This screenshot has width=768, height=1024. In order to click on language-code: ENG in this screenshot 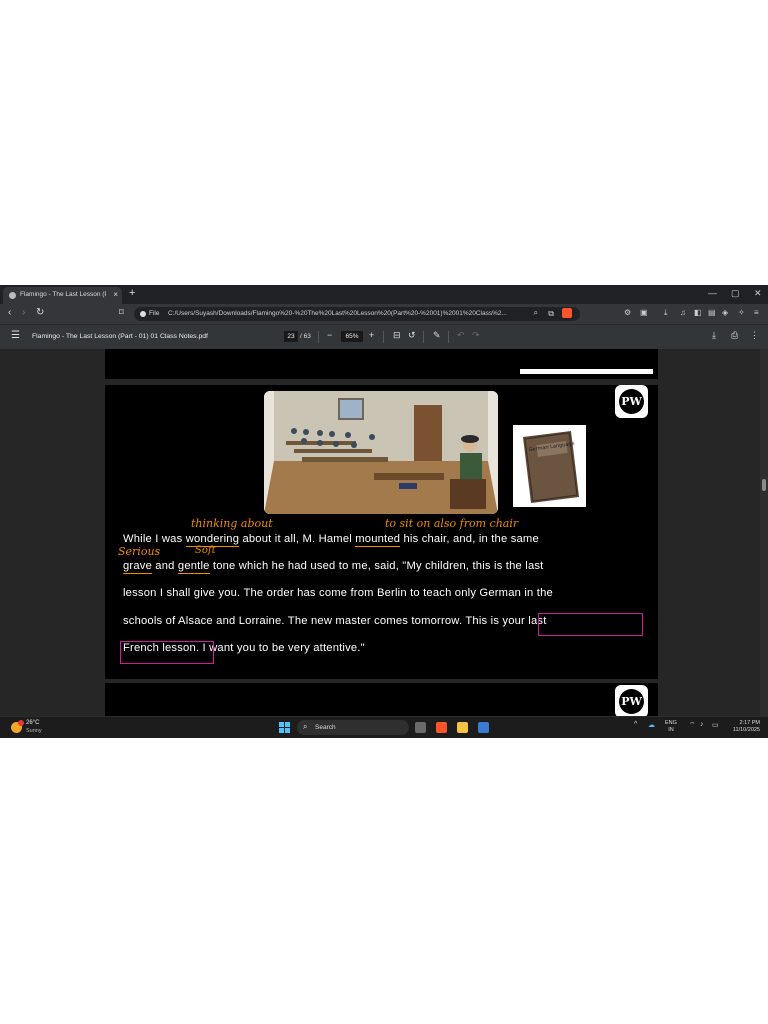, I will do `click(671, 723)`.